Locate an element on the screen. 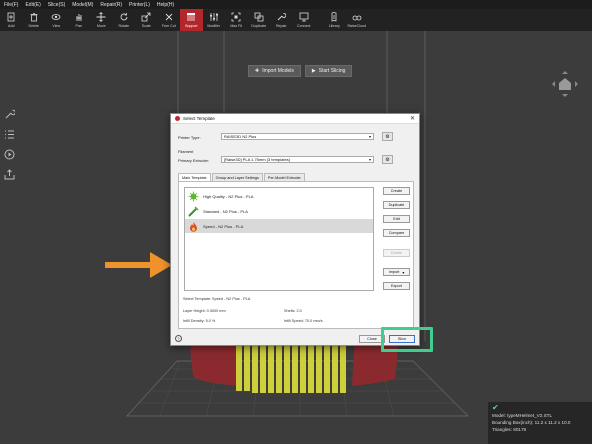 The image size is (592, 444). orange-arrow is located at coordinates (138, 265).